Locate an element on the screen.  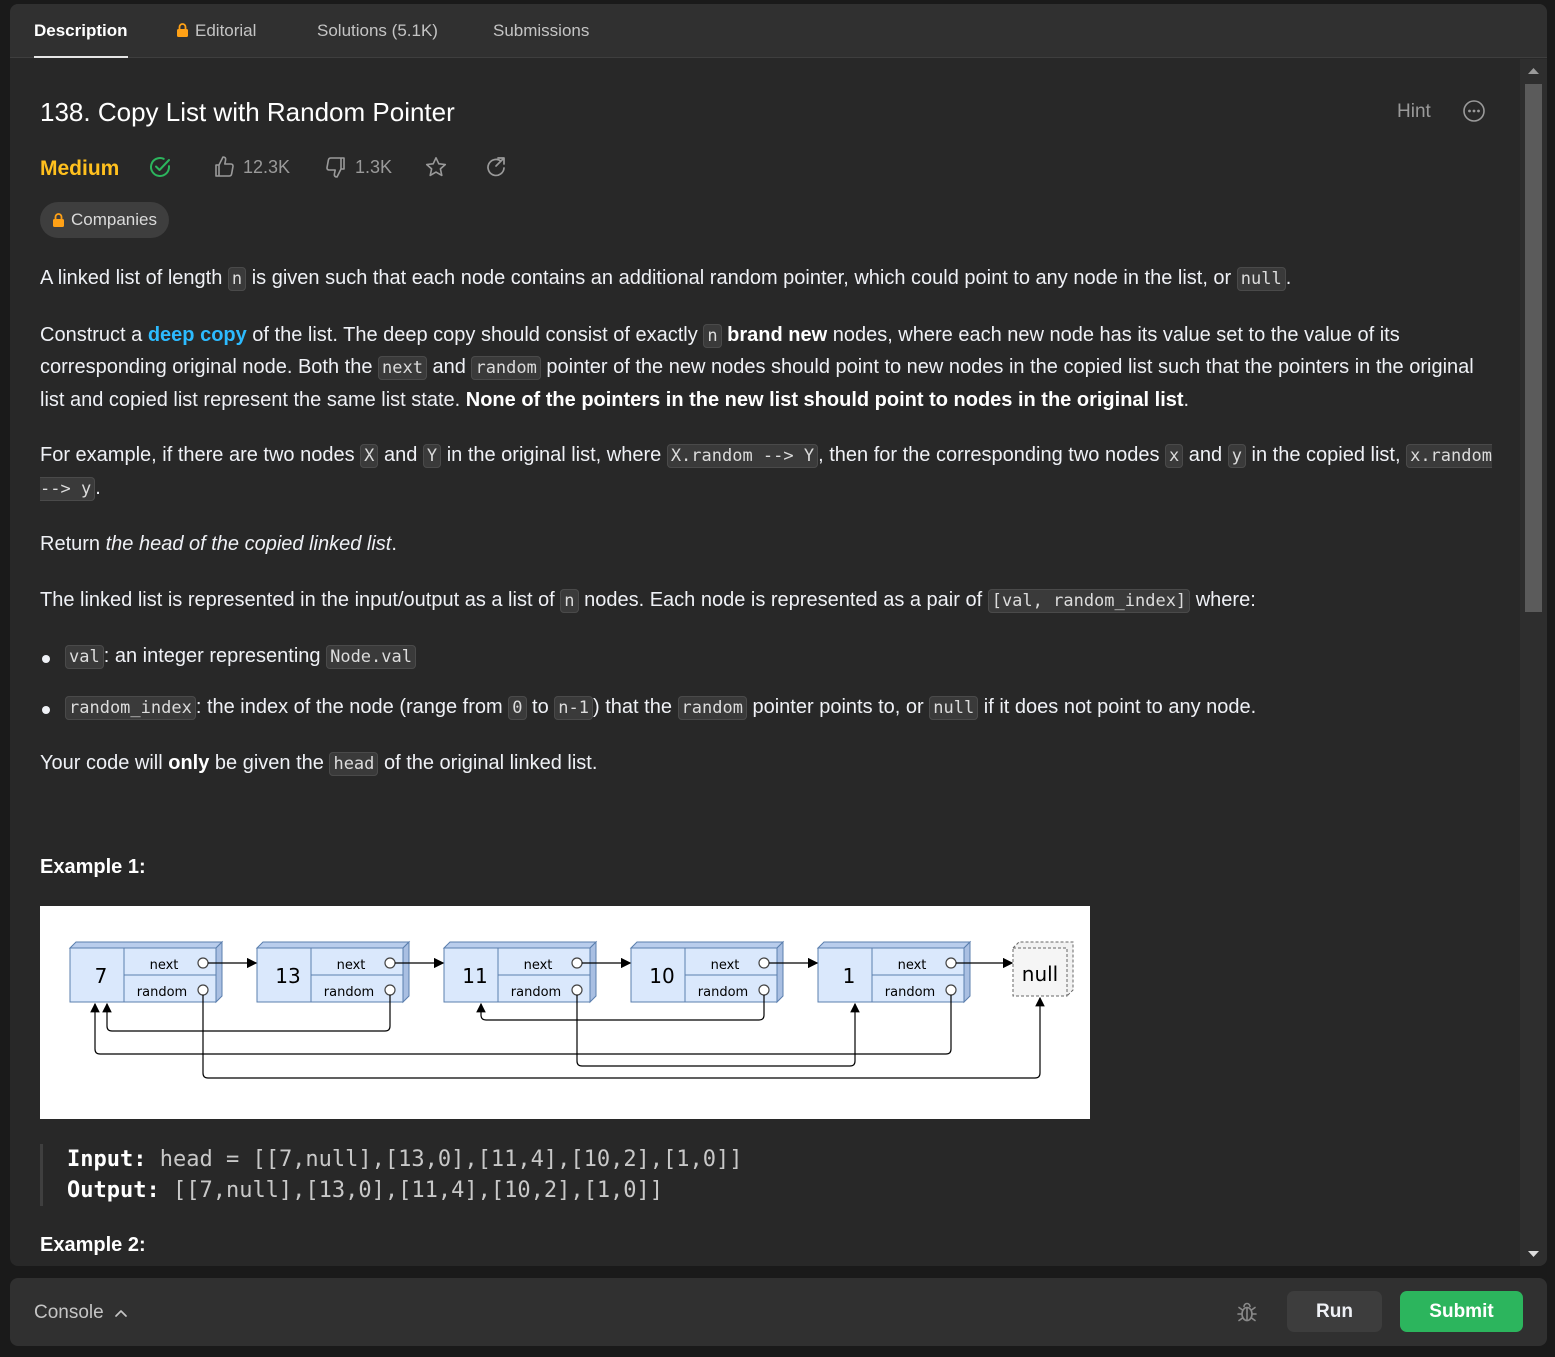
tab-solutions: Solutions (5.1K) is located at coordinates (377, 39).